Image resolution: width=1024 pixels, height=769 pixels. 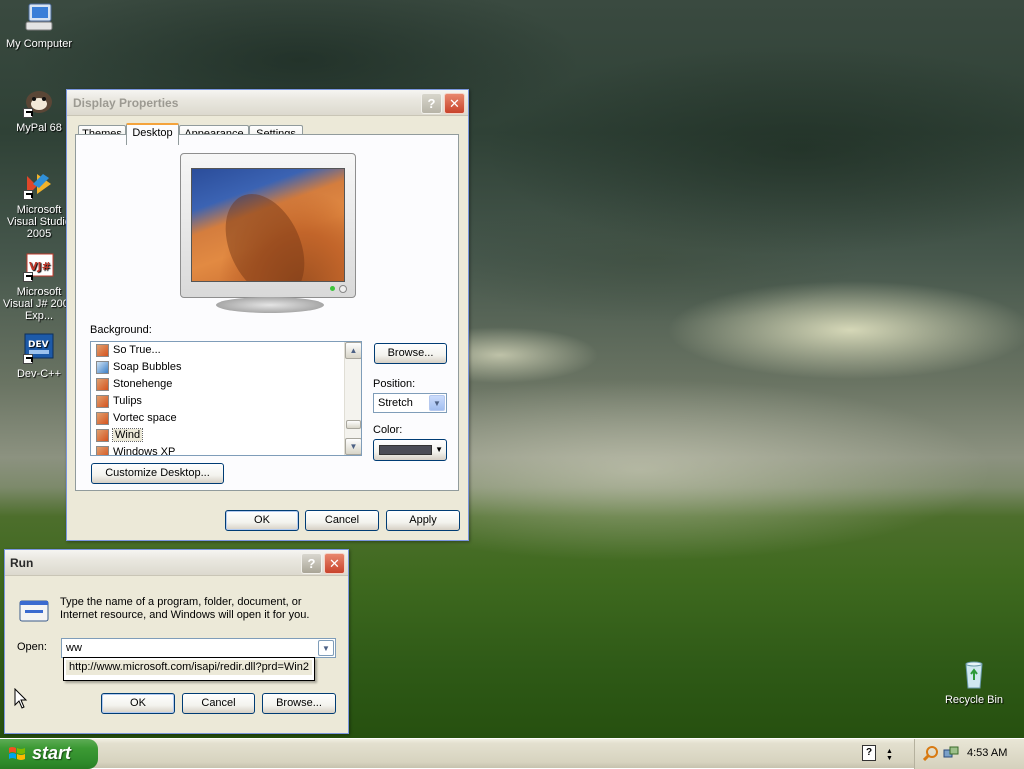 What do you see at coordinates (17, 754) in the screenshot?
I see `windows-flag-icon` at bounding box center [17, 754].